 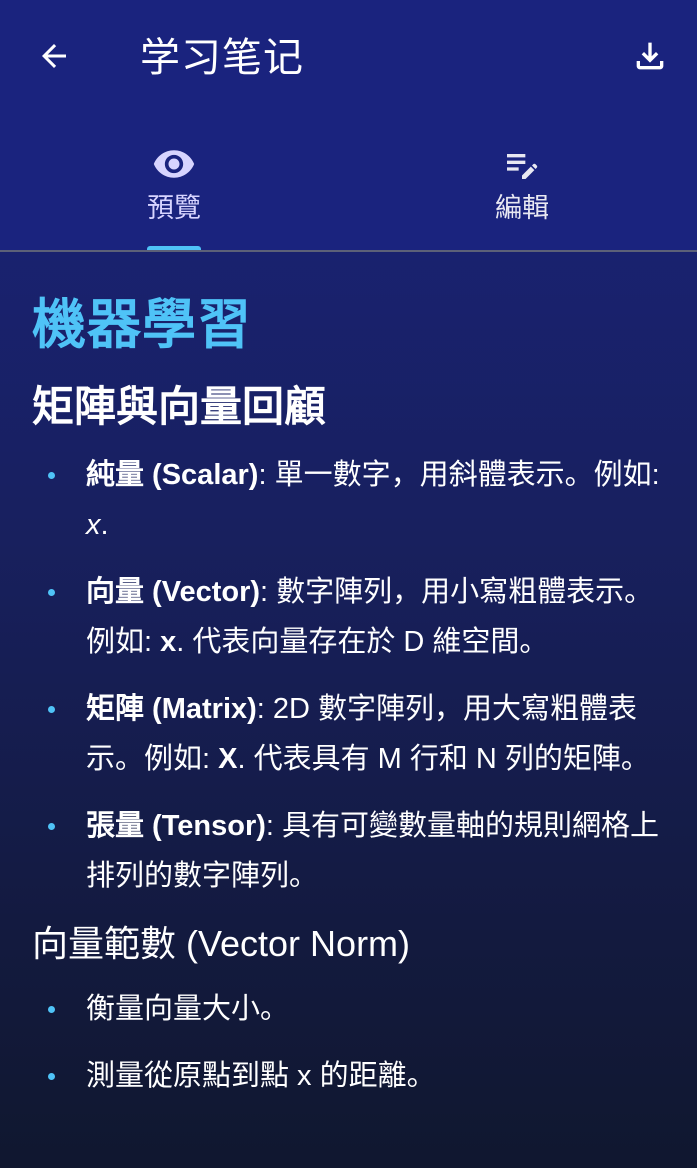 I want to click on heading-2: 矩陣與向量回顧, so click(x=179, y=406).